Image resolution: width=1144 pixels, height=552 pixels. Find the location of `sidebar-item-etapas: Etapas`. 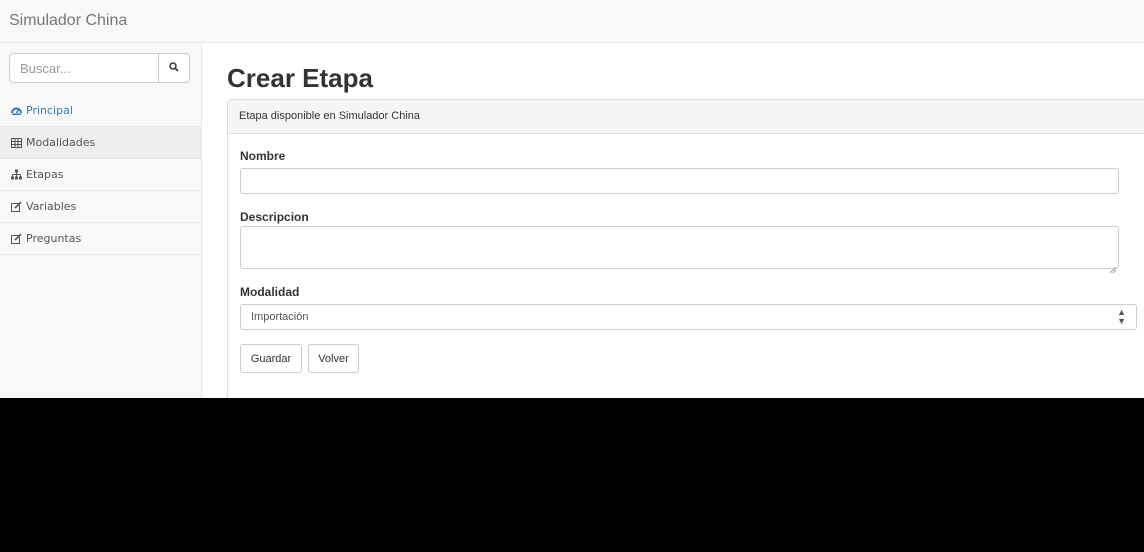

sidebar-item-etapas: Etapas is located at coordinates (100, 175).